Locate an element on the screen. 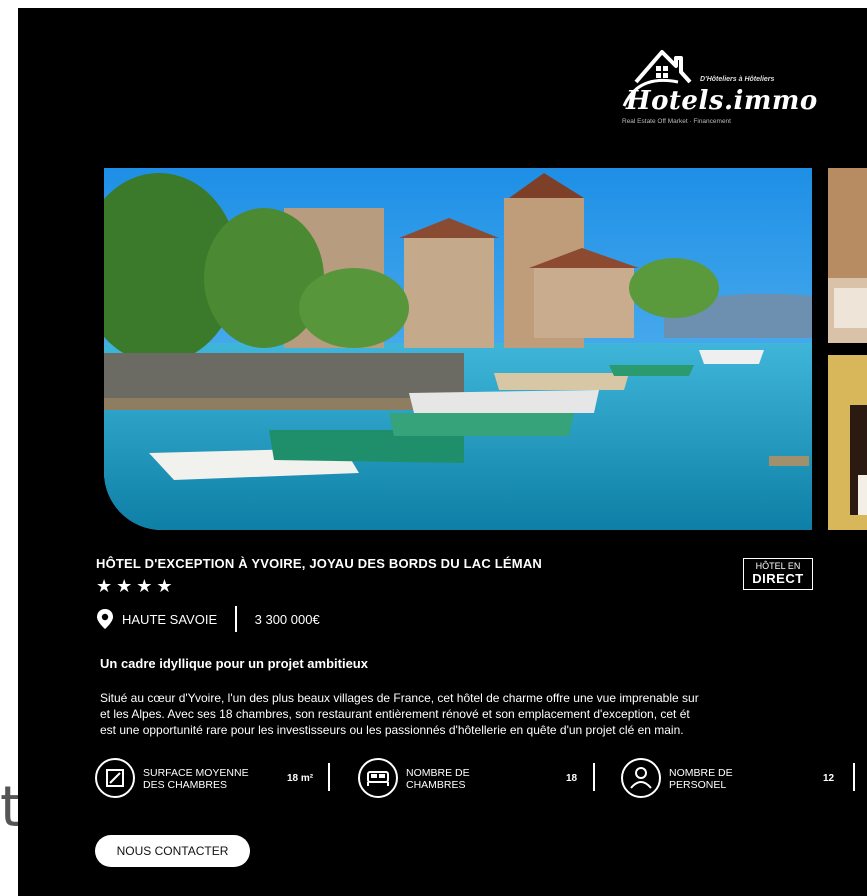 The width and height of the screenshot is (867, 896). price-text: 3 300 000€ is located at coordinates (287, 619).